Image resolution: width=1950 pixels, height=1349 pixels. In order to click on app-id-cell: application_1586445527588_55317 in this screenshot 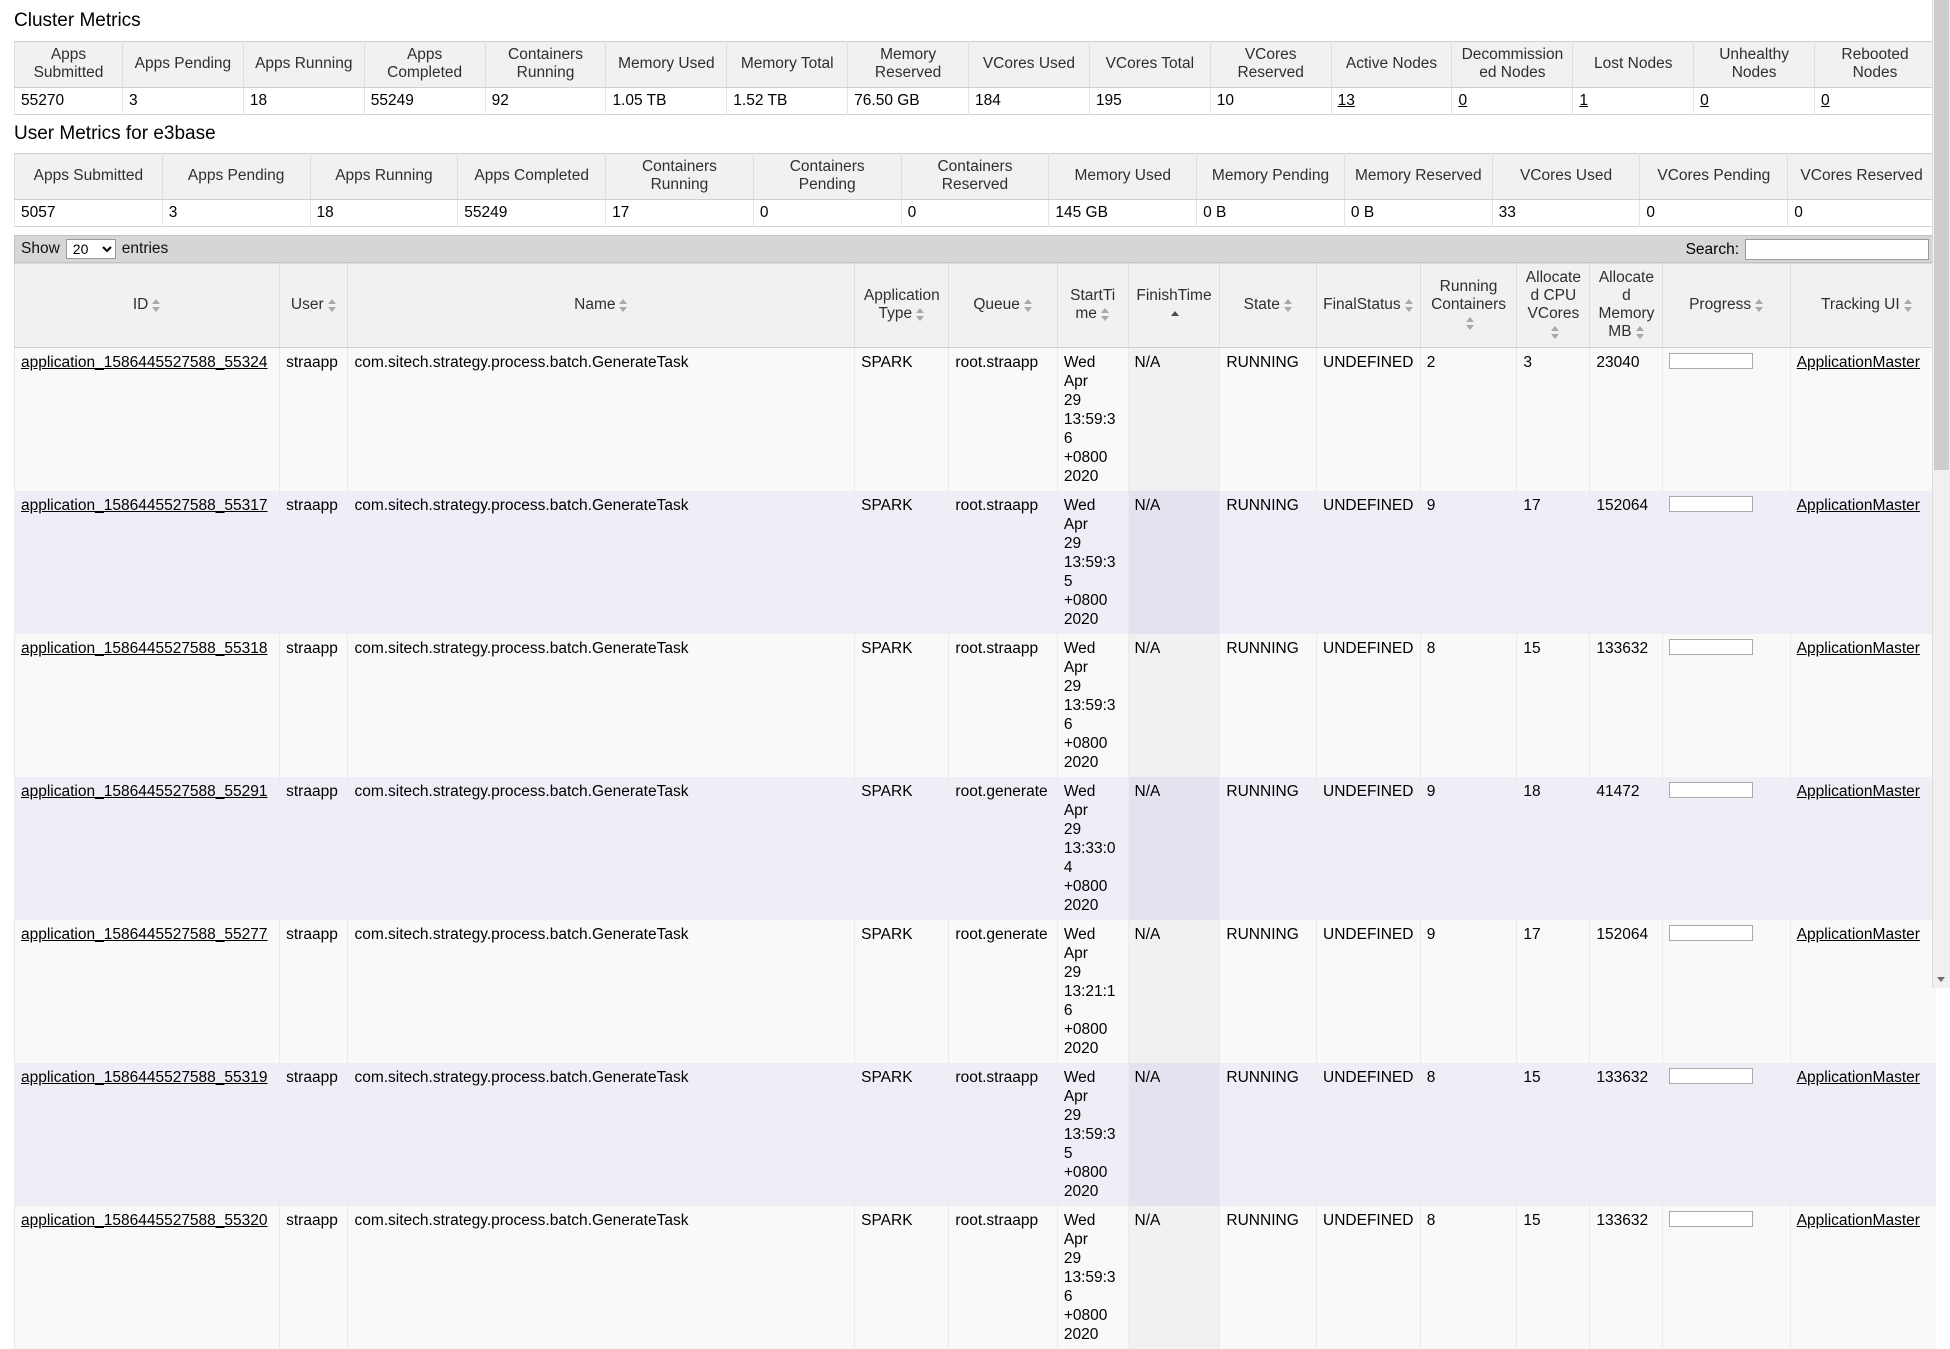, I will do `click(147, 562)`.